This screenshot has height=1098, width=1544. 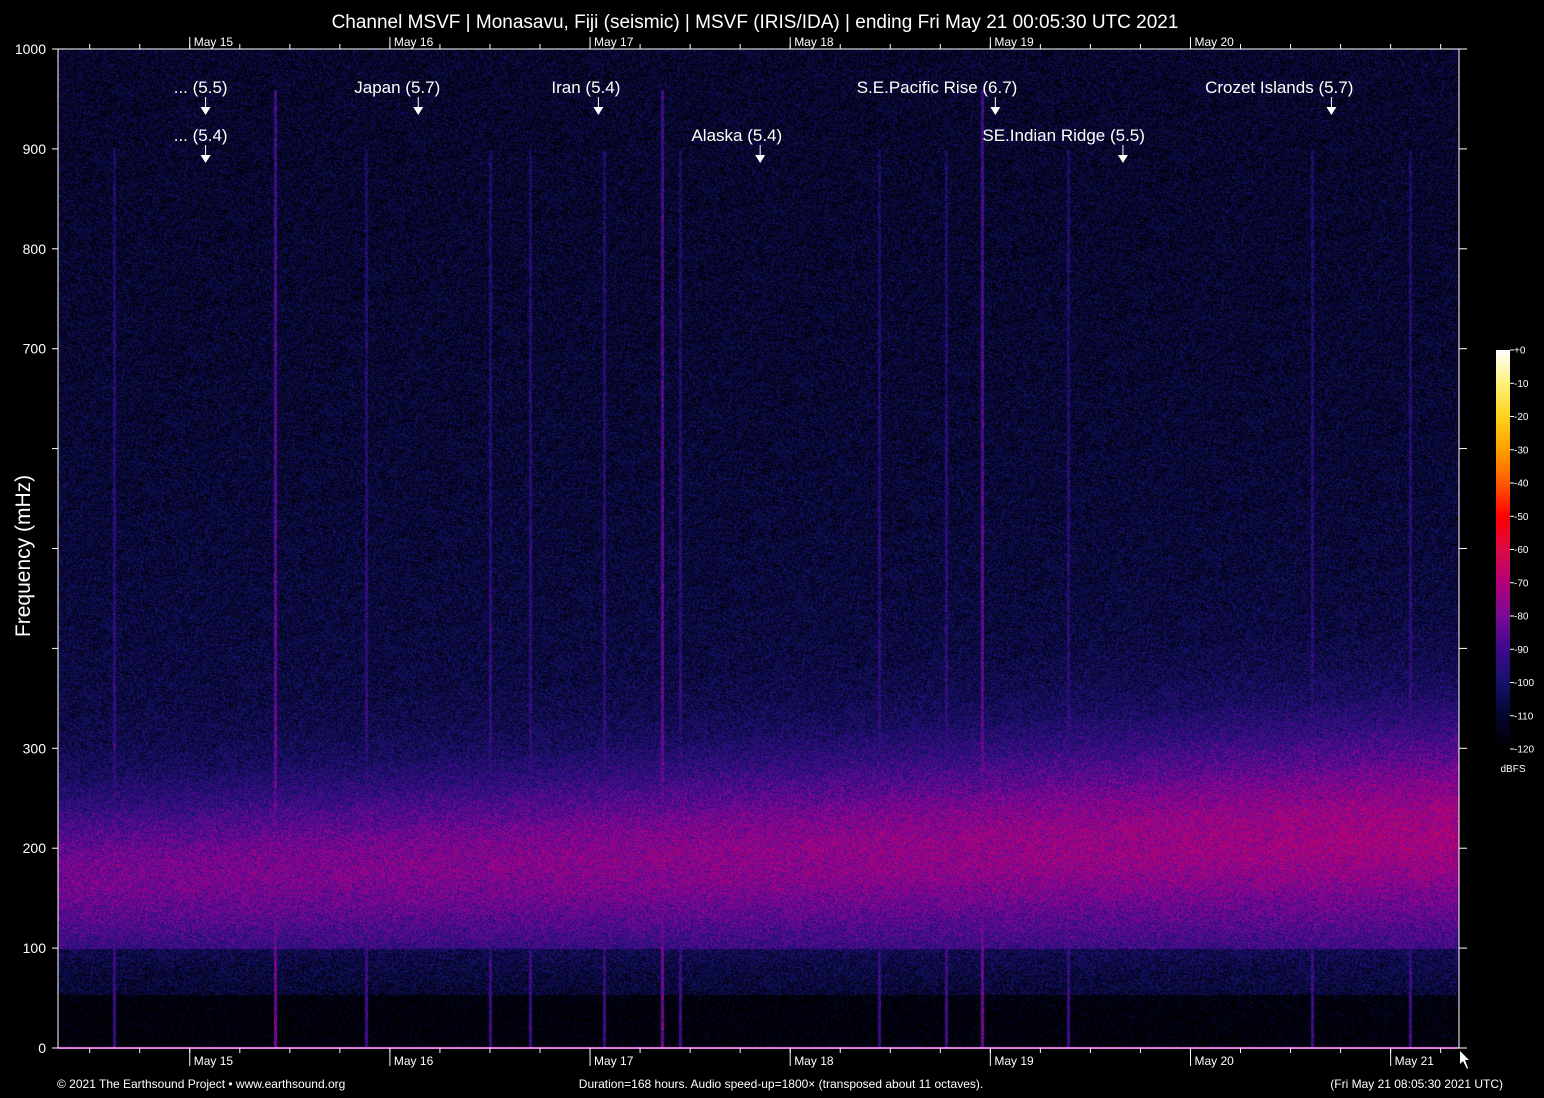 What do you see at coordinates (814, 42) in the screenshot?
I see `x-day-label-top: May 18` at bounding box center [814, 42].